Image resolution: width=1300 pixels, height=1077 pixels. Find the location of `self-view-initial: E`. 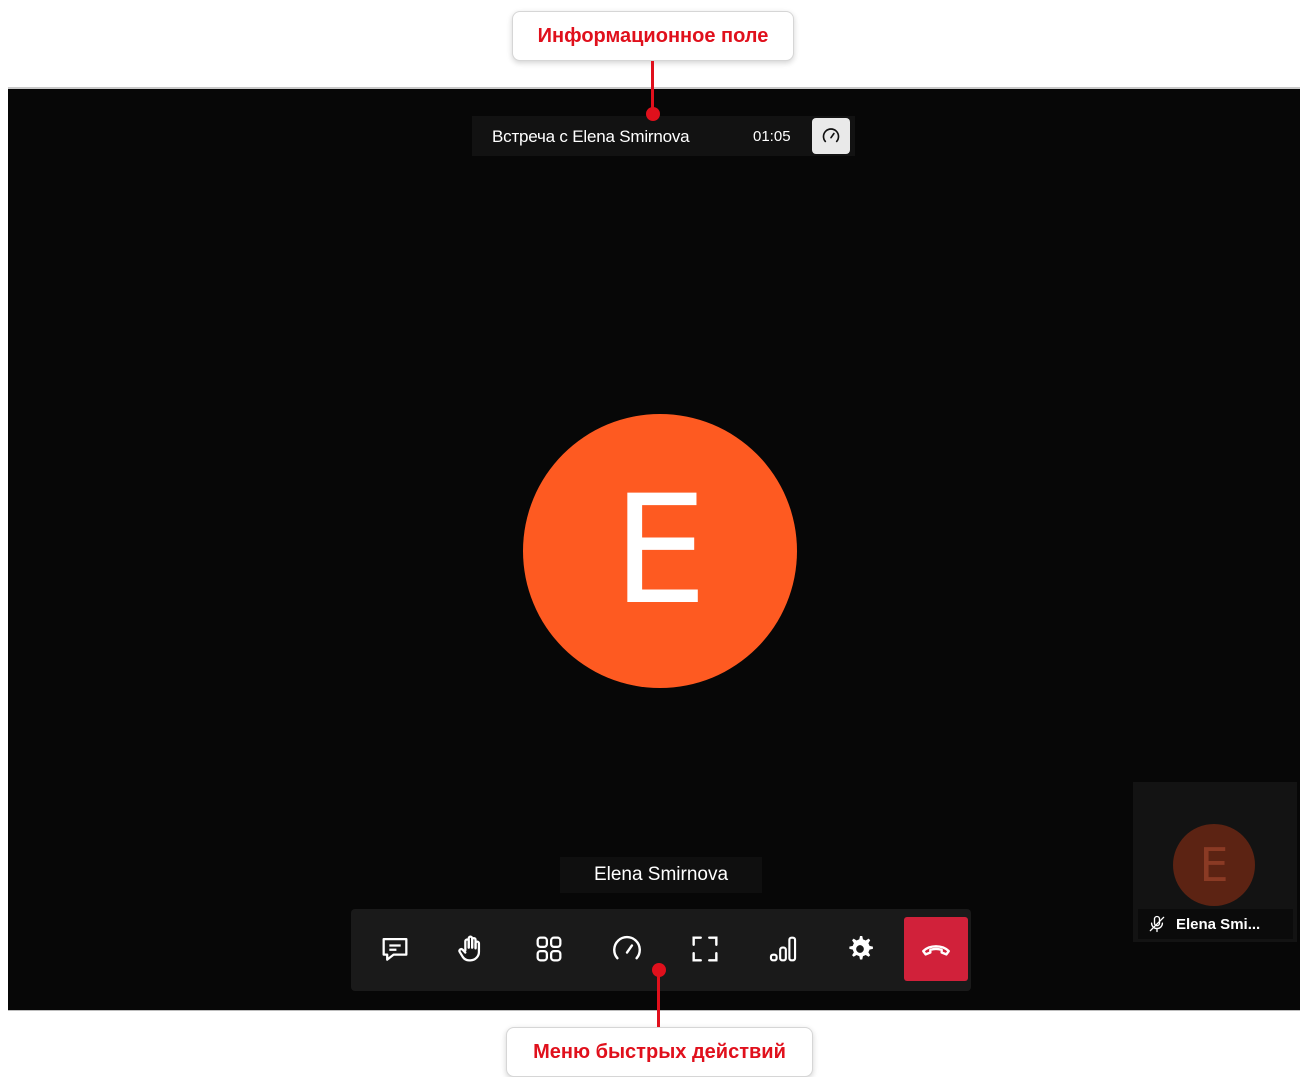

self-view-initial: E is located at coordinates (1214, 865).